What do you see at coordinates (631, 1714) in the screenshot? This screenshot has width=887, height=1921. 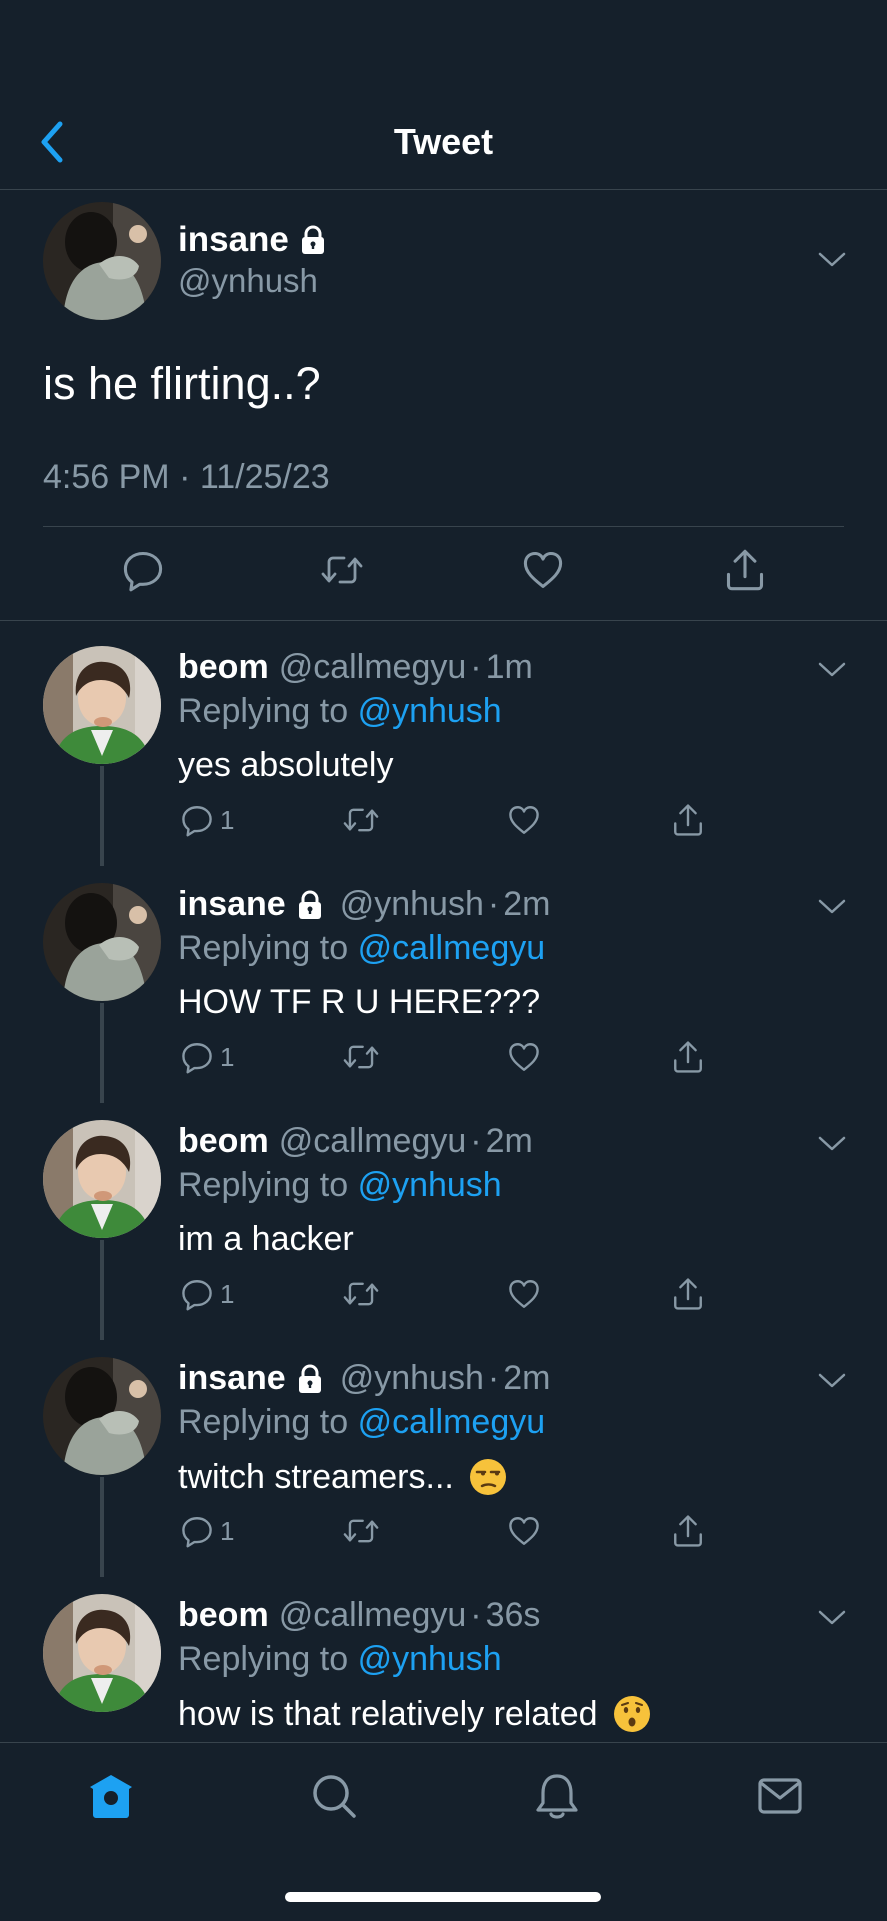 I see `hushed-face-emoji` at bounding box center [631, 1714].